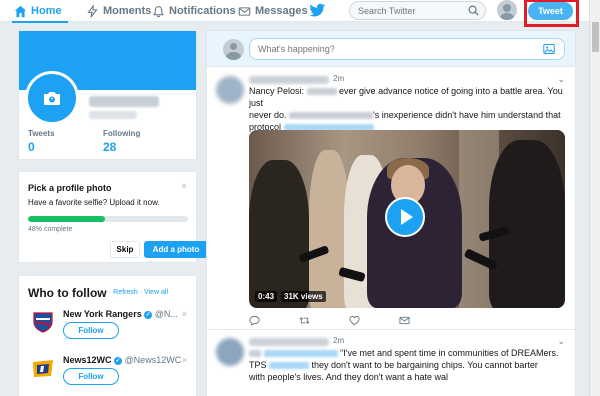 This screenshot has height=396, width=600. I want to click on heart-icon, so click(354, 320).